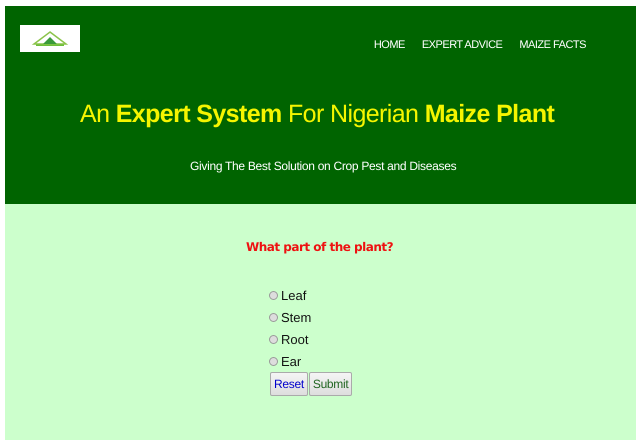  What do you see at coordinates (293, 295) in the screenshot?
I see `option-label: Leaf` at bounding box center [293, 295].